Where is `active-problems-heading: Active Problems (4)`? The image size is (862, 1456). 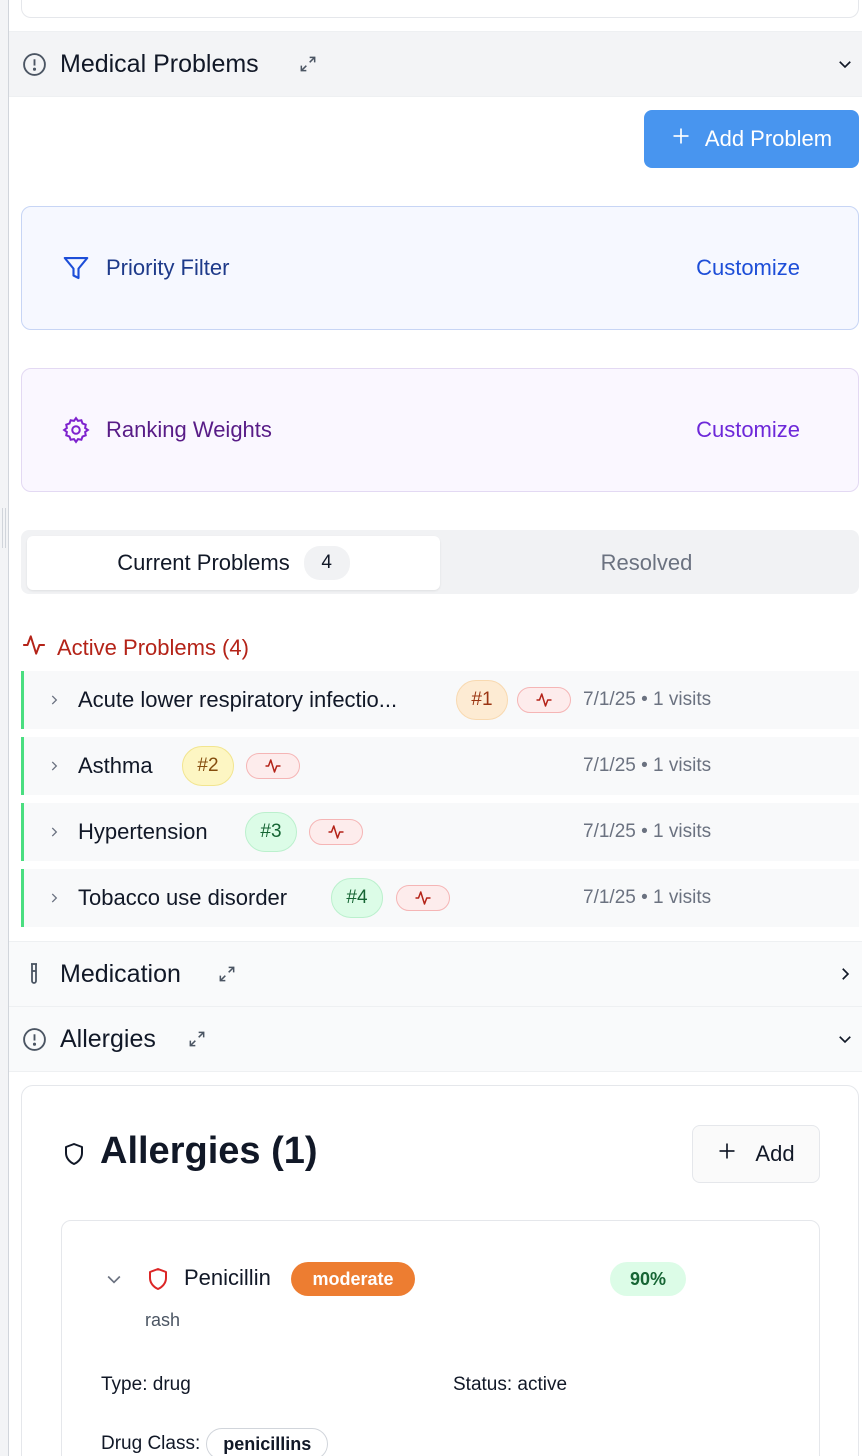 active-problems-heading: Active Problems (4) is located at coordinates (135, 648).